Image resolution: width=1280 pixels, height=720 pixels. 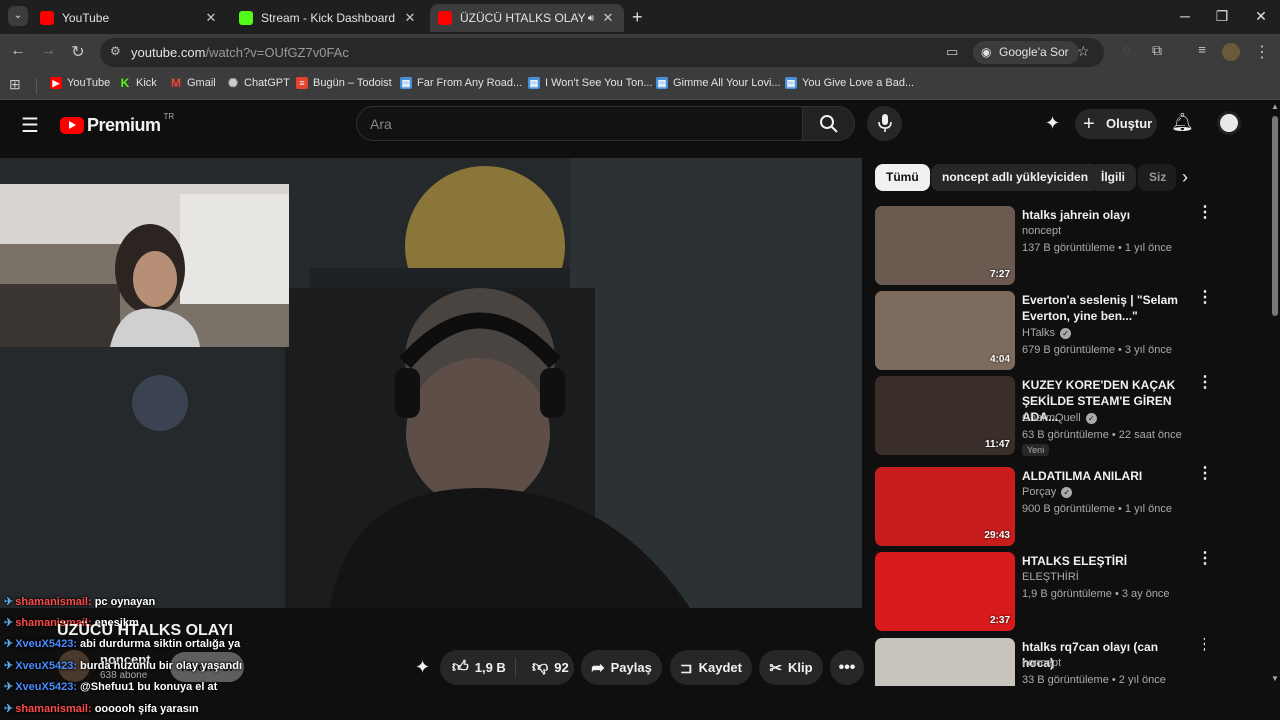 What do you see at coordinates (711, 667) in the screenshot?
I see `save-button: ⊐ Kaydet` at bounding box center [711, 667].